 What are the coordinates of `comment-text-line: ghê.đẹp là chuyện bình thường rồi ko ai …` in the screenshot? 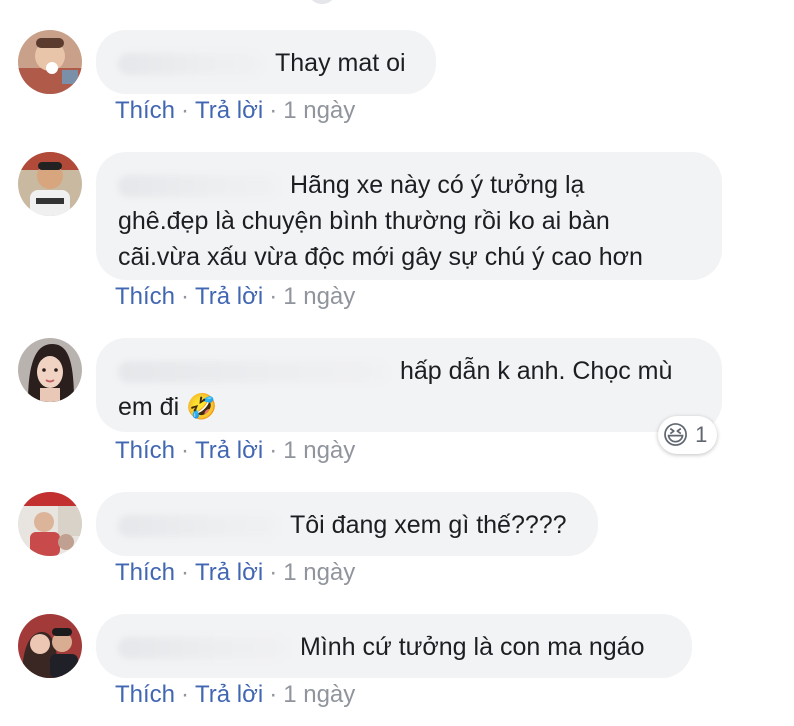 It's located at (364, 221).